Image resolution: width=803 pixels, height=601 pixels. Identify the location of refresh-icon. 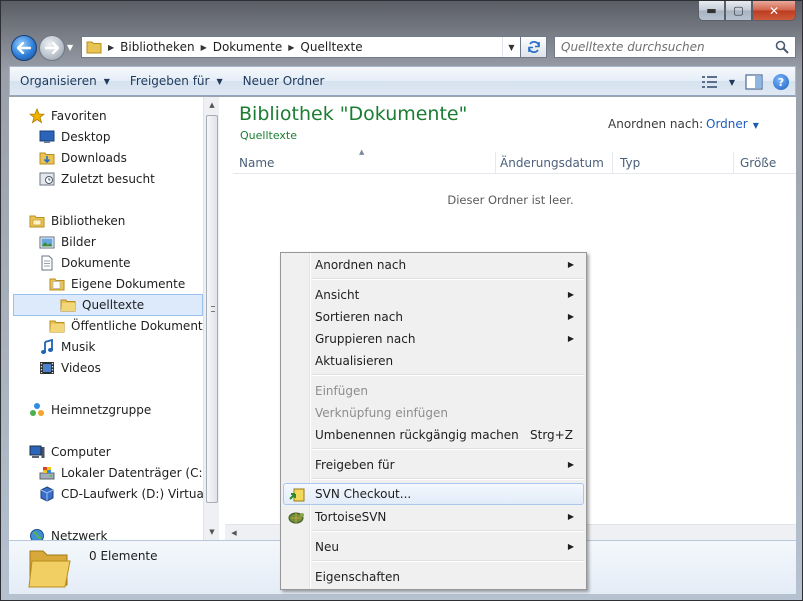
(533, 47).